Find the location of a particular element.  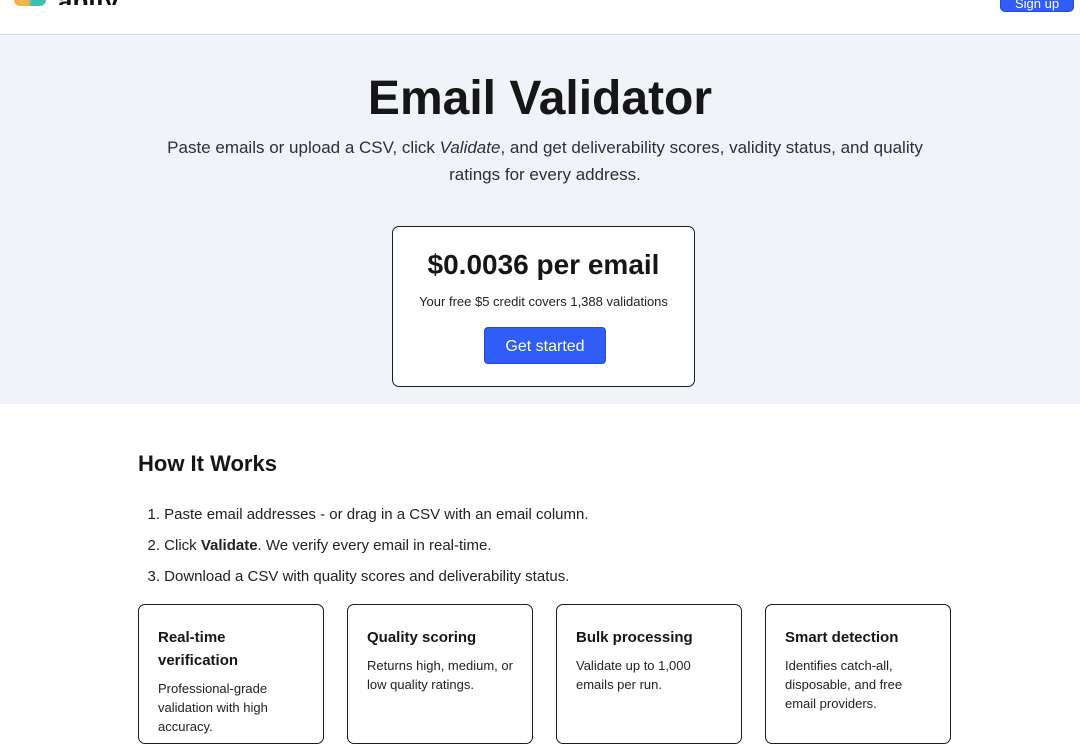

top-navigation-bar: apify Sign up is located at coordinates (540, 17).